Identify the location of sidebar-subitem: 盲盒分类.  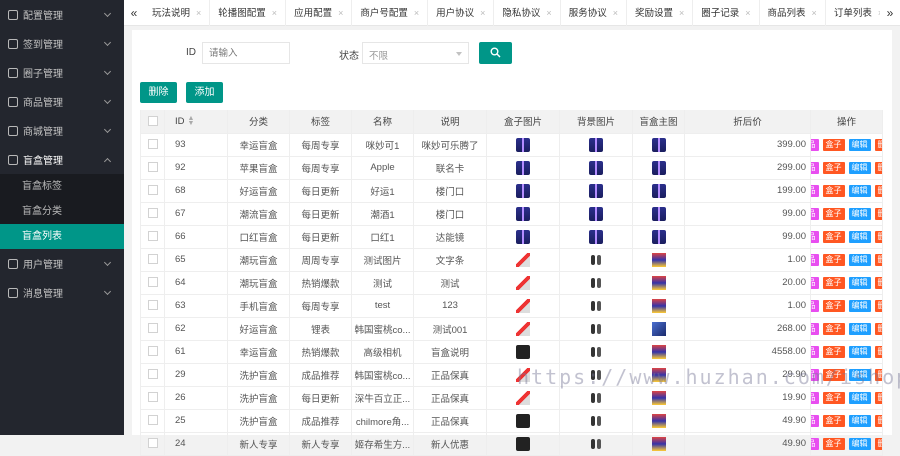
(62, 211).